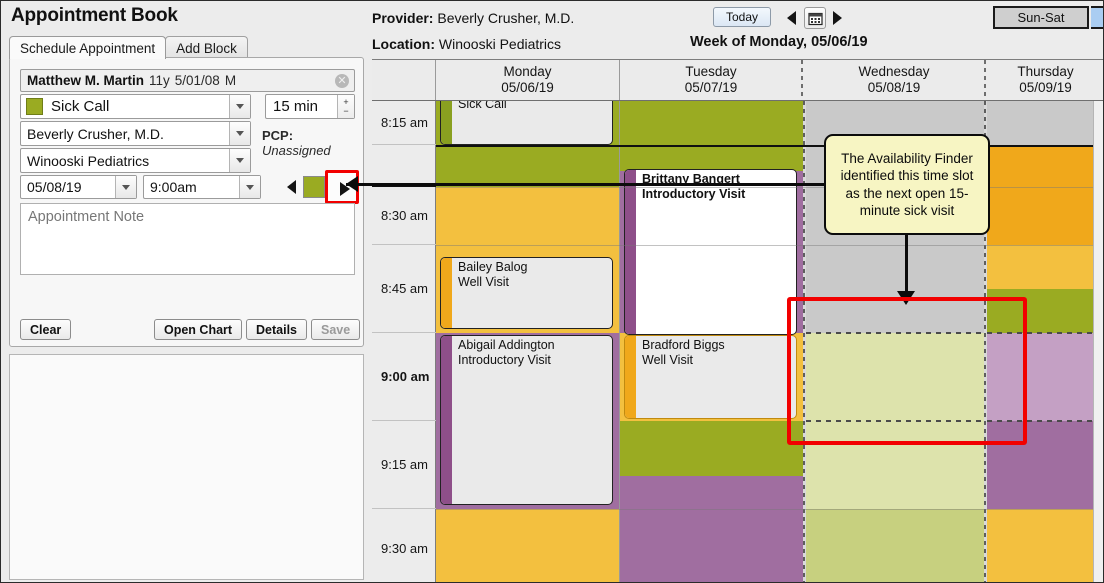 The width and height of the screenshot is (1104, 583). What do you see at coordinates (717, 353) in the screenshot?
I see `appointment-text: Bradford Biggs Well Visit` at bounding box center [717, 353].